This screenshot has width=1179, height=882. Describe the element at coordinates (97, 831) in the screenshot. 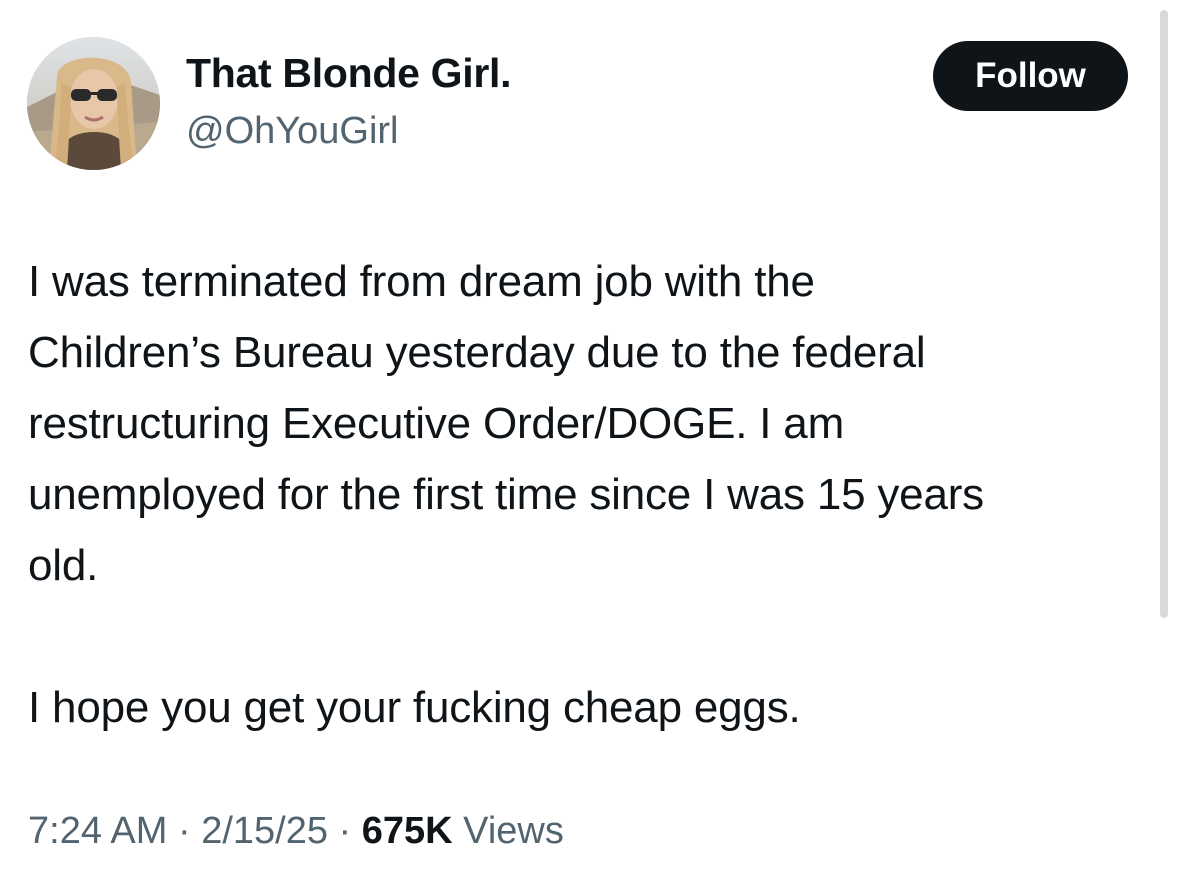

I see `tweet-time: 7:24 AM` at that location.